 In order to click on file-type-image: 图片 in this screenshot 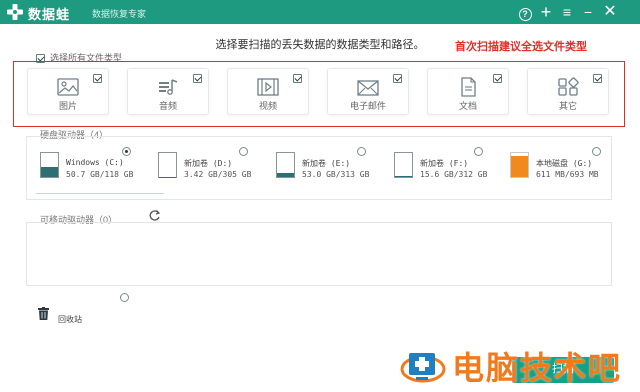, I will do `click(68, 91)`.